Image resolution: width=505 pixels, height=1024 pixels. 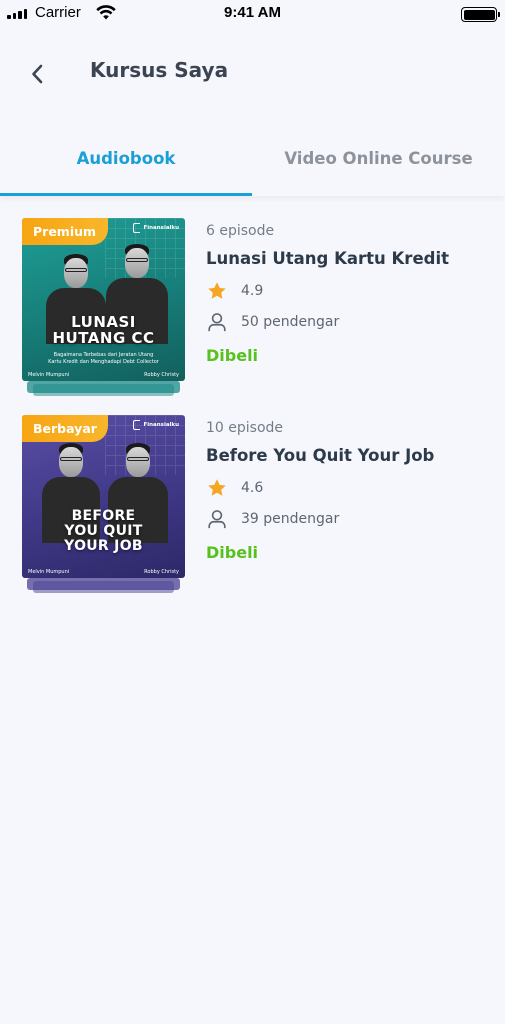 I want to click on premium-badge: Premium, so click(x=65, y=231).